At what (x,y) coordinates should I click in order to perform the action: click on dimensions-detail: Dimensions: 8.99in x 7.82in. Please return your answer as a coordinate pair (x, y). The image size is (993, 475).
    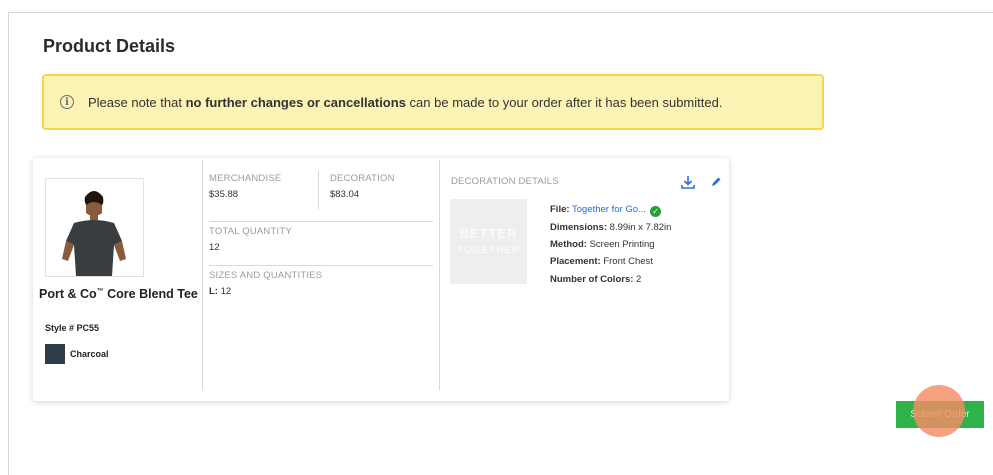
    Looking at the image, I should click on (610, 227).